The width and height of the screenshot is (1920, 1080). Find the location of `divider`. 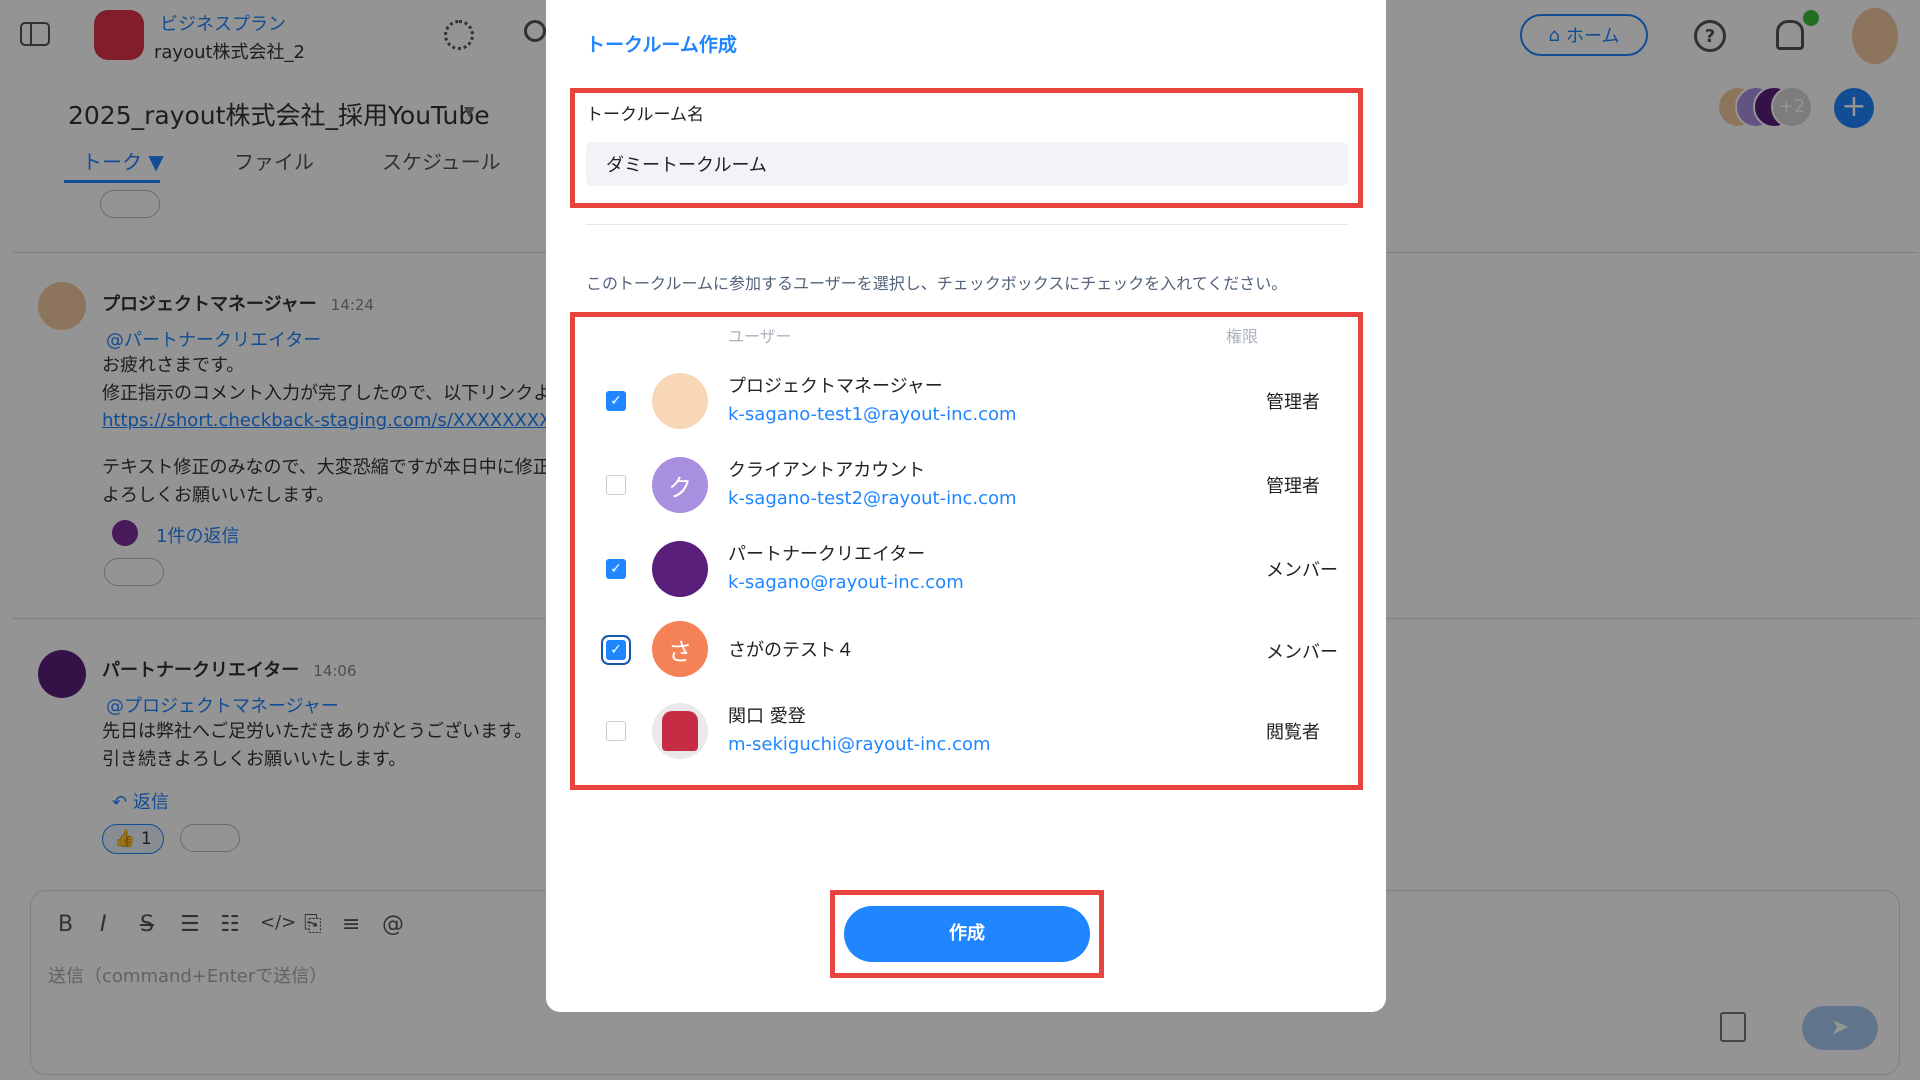

divider is located at coordinates (967, 224).